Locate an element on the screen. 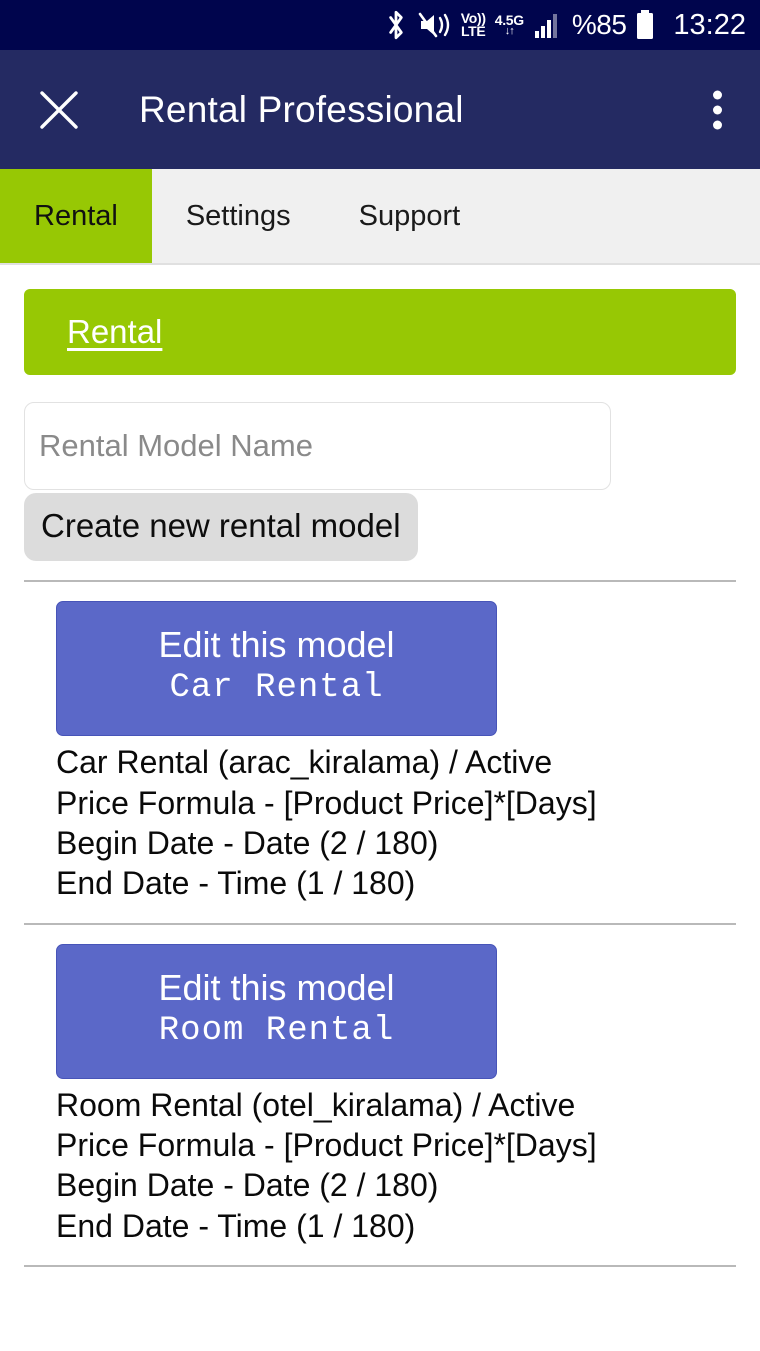 This screenshot has width=760, height=1351. model-info-line: Car Rental (arac_kiralama) / Active is located at coordinates (304, 762).